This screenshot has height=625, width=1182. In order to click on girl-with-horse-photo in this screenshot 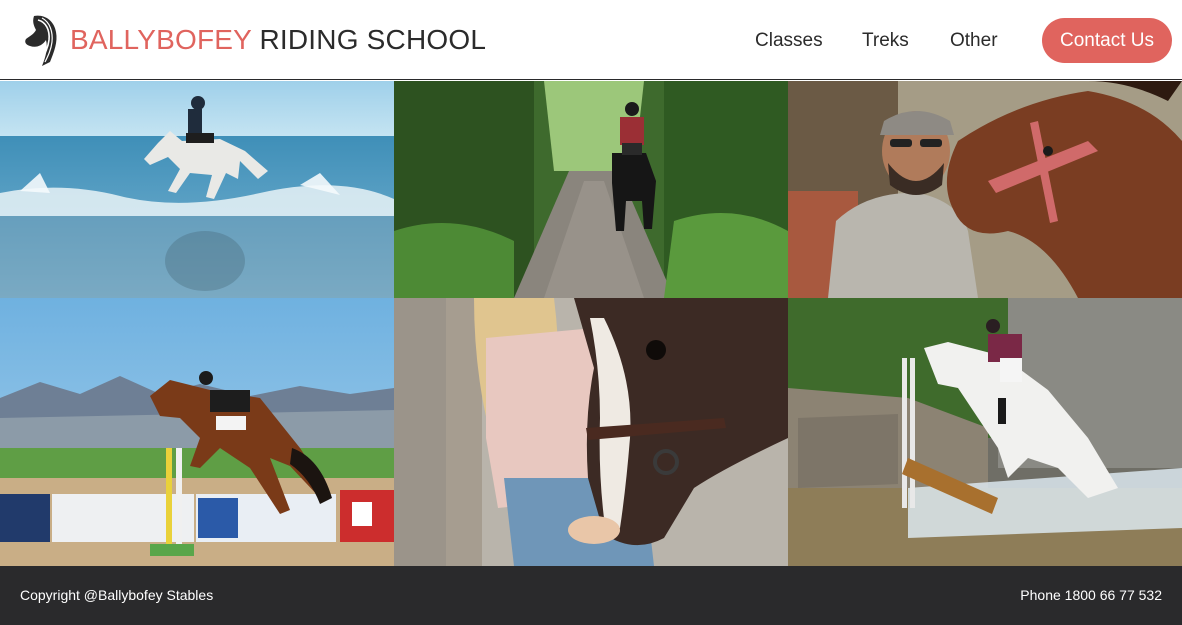, I will do `click(591, 432)`.